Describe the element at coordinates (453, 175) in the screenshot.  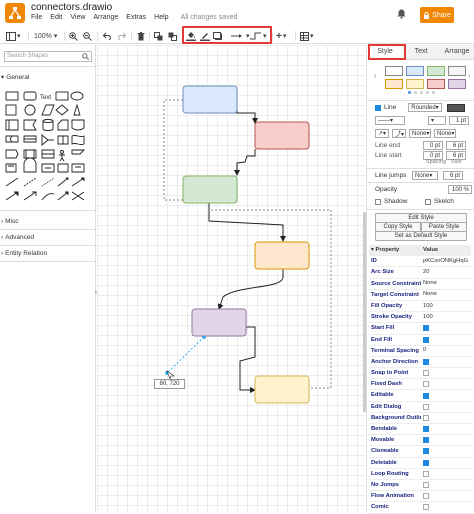
I see `line-jumps-size-input: 6 pt` at that location.